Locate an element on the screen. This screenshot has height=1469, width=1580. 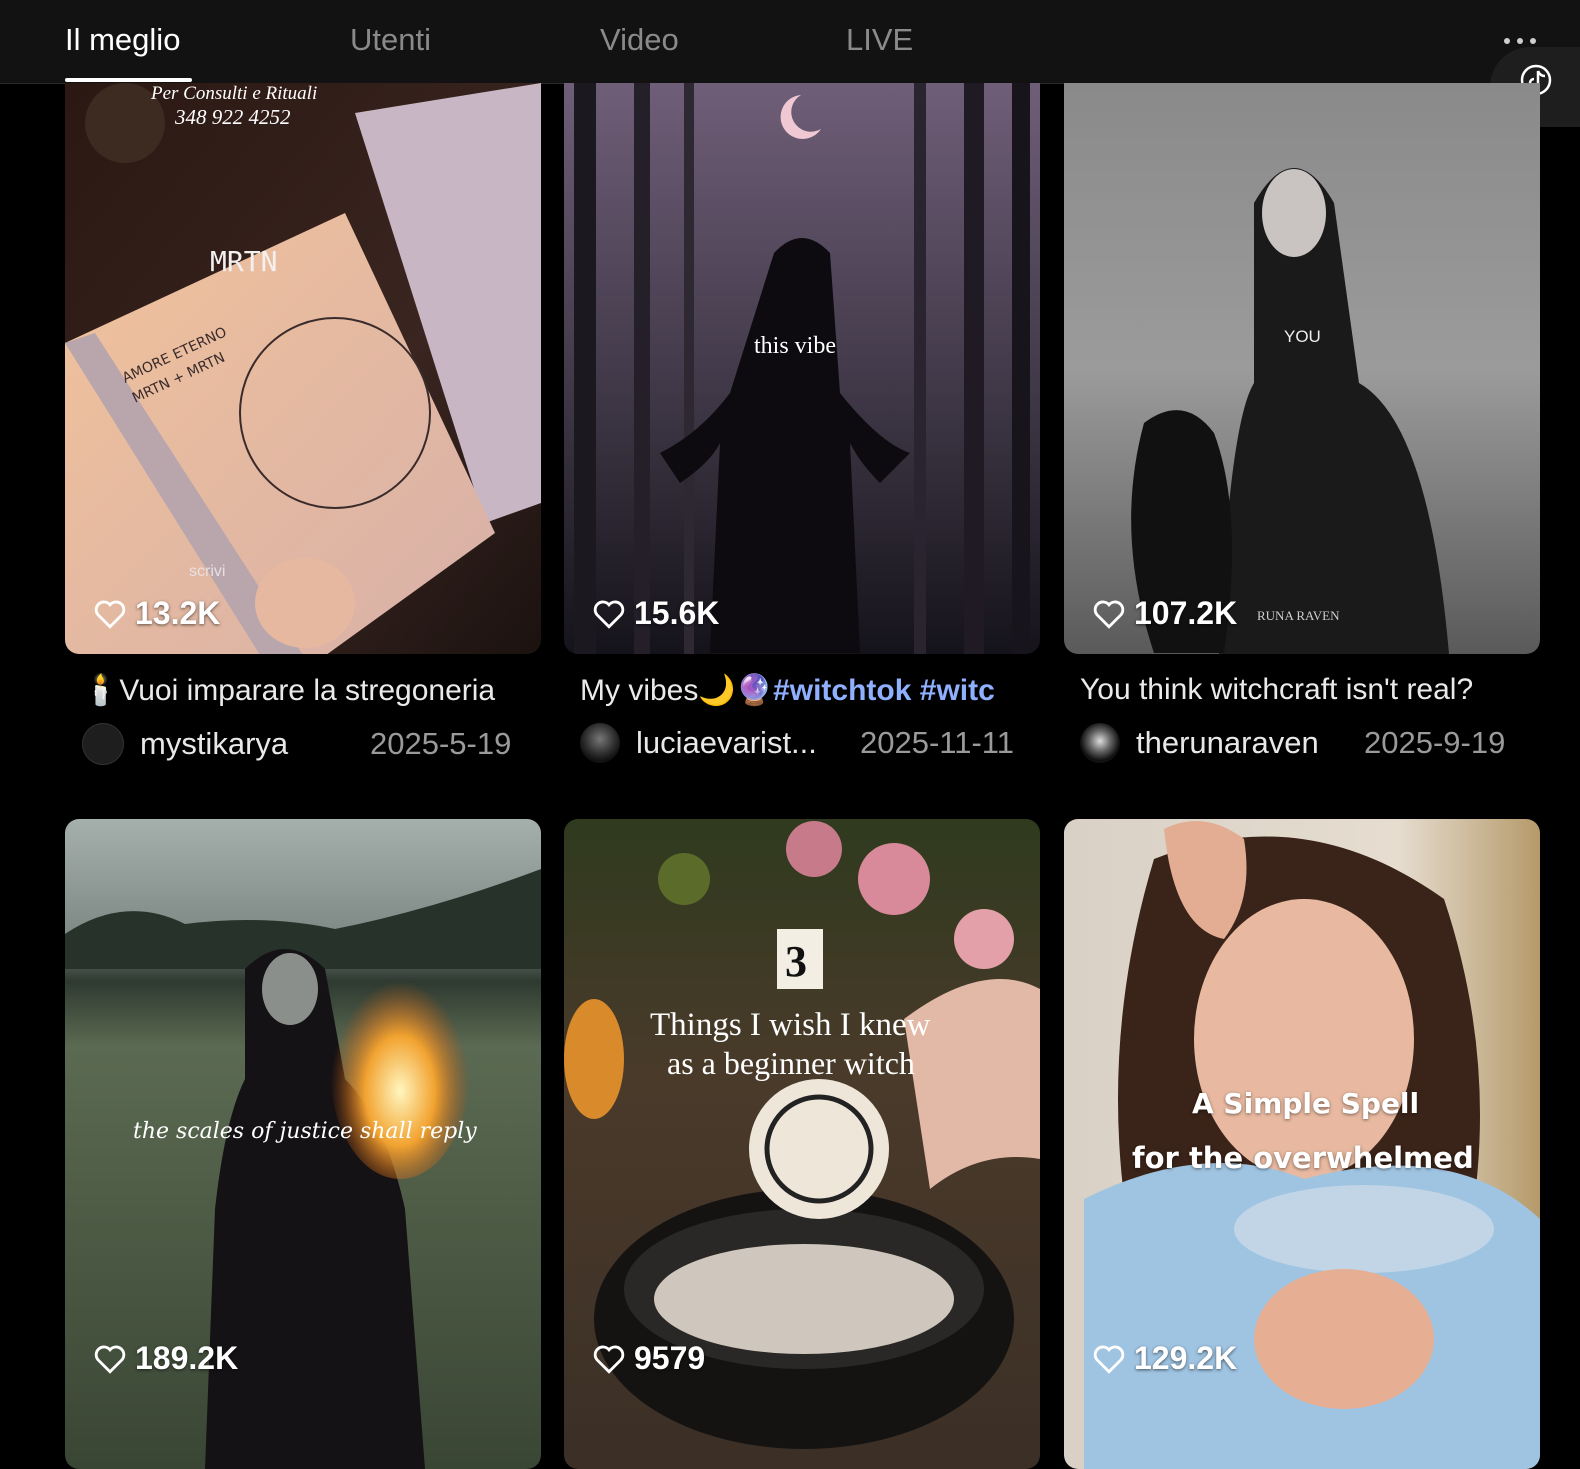
overlay-text: 348 922 4252 is located at coordinates (233, 117).